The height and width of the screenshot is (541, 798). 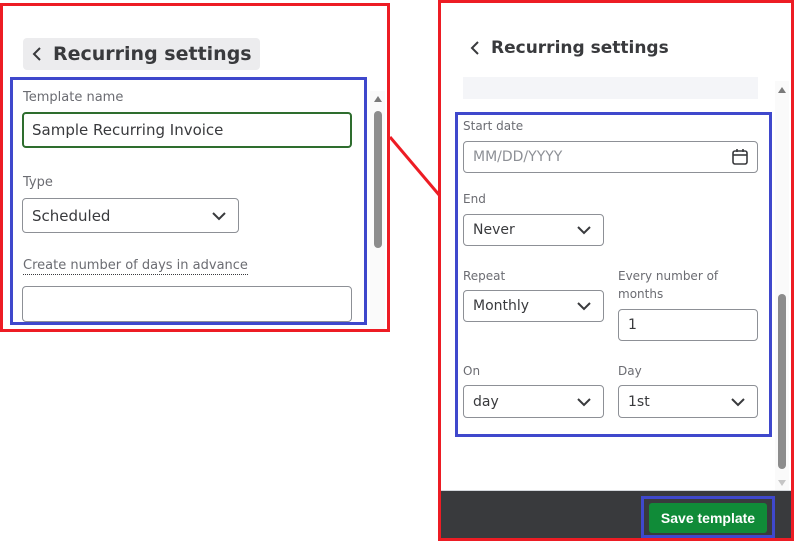 What do you see at coordinates (782, 483) in the screenshot?
I see `scroll-down-arrow-icon` at bounding box center [782, 483].